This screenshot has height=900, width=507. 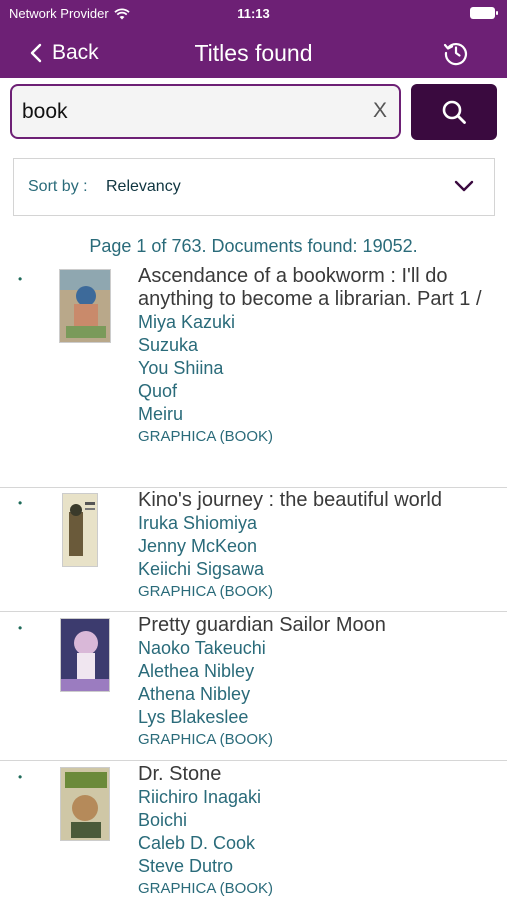 I want to click on result-author: Athena Nibley, so click(x=315, y=694).